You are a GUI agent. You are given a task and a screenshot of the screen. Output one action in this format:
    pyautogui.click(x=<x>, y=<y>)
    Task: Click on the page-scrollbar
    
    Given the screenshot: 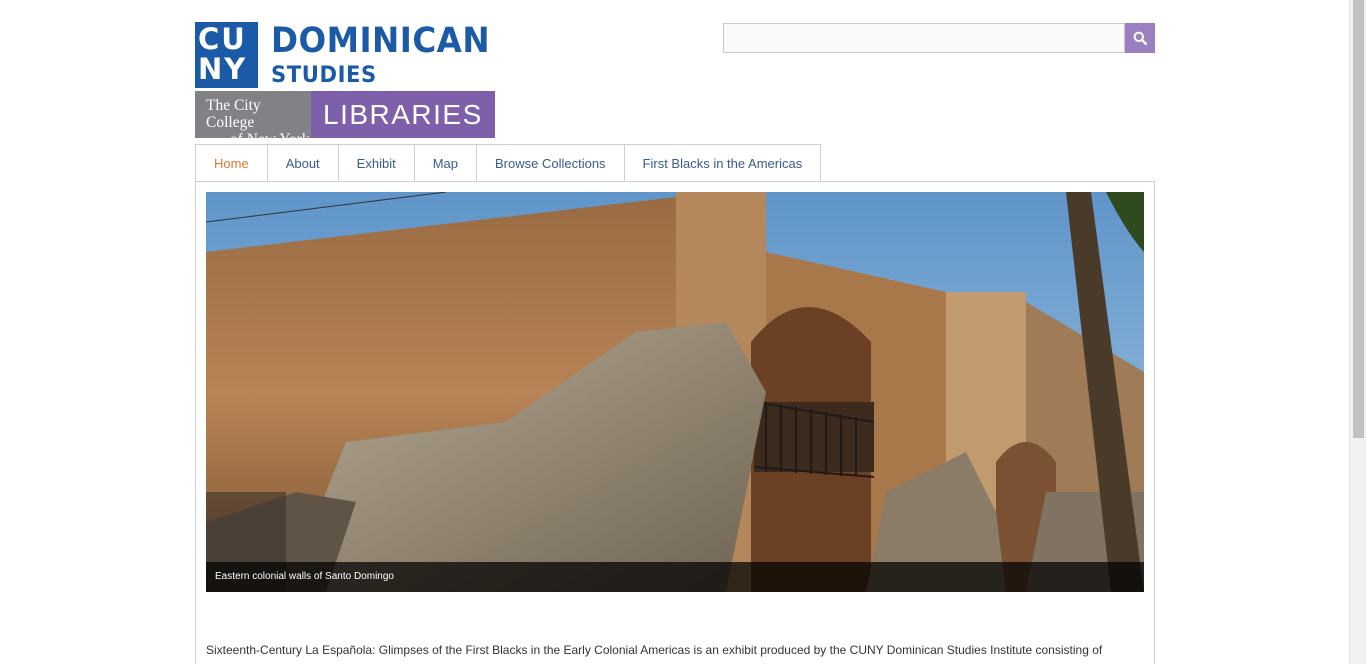 What is the action you would take?
    pyautogui.click(x=1357, y=332)
    